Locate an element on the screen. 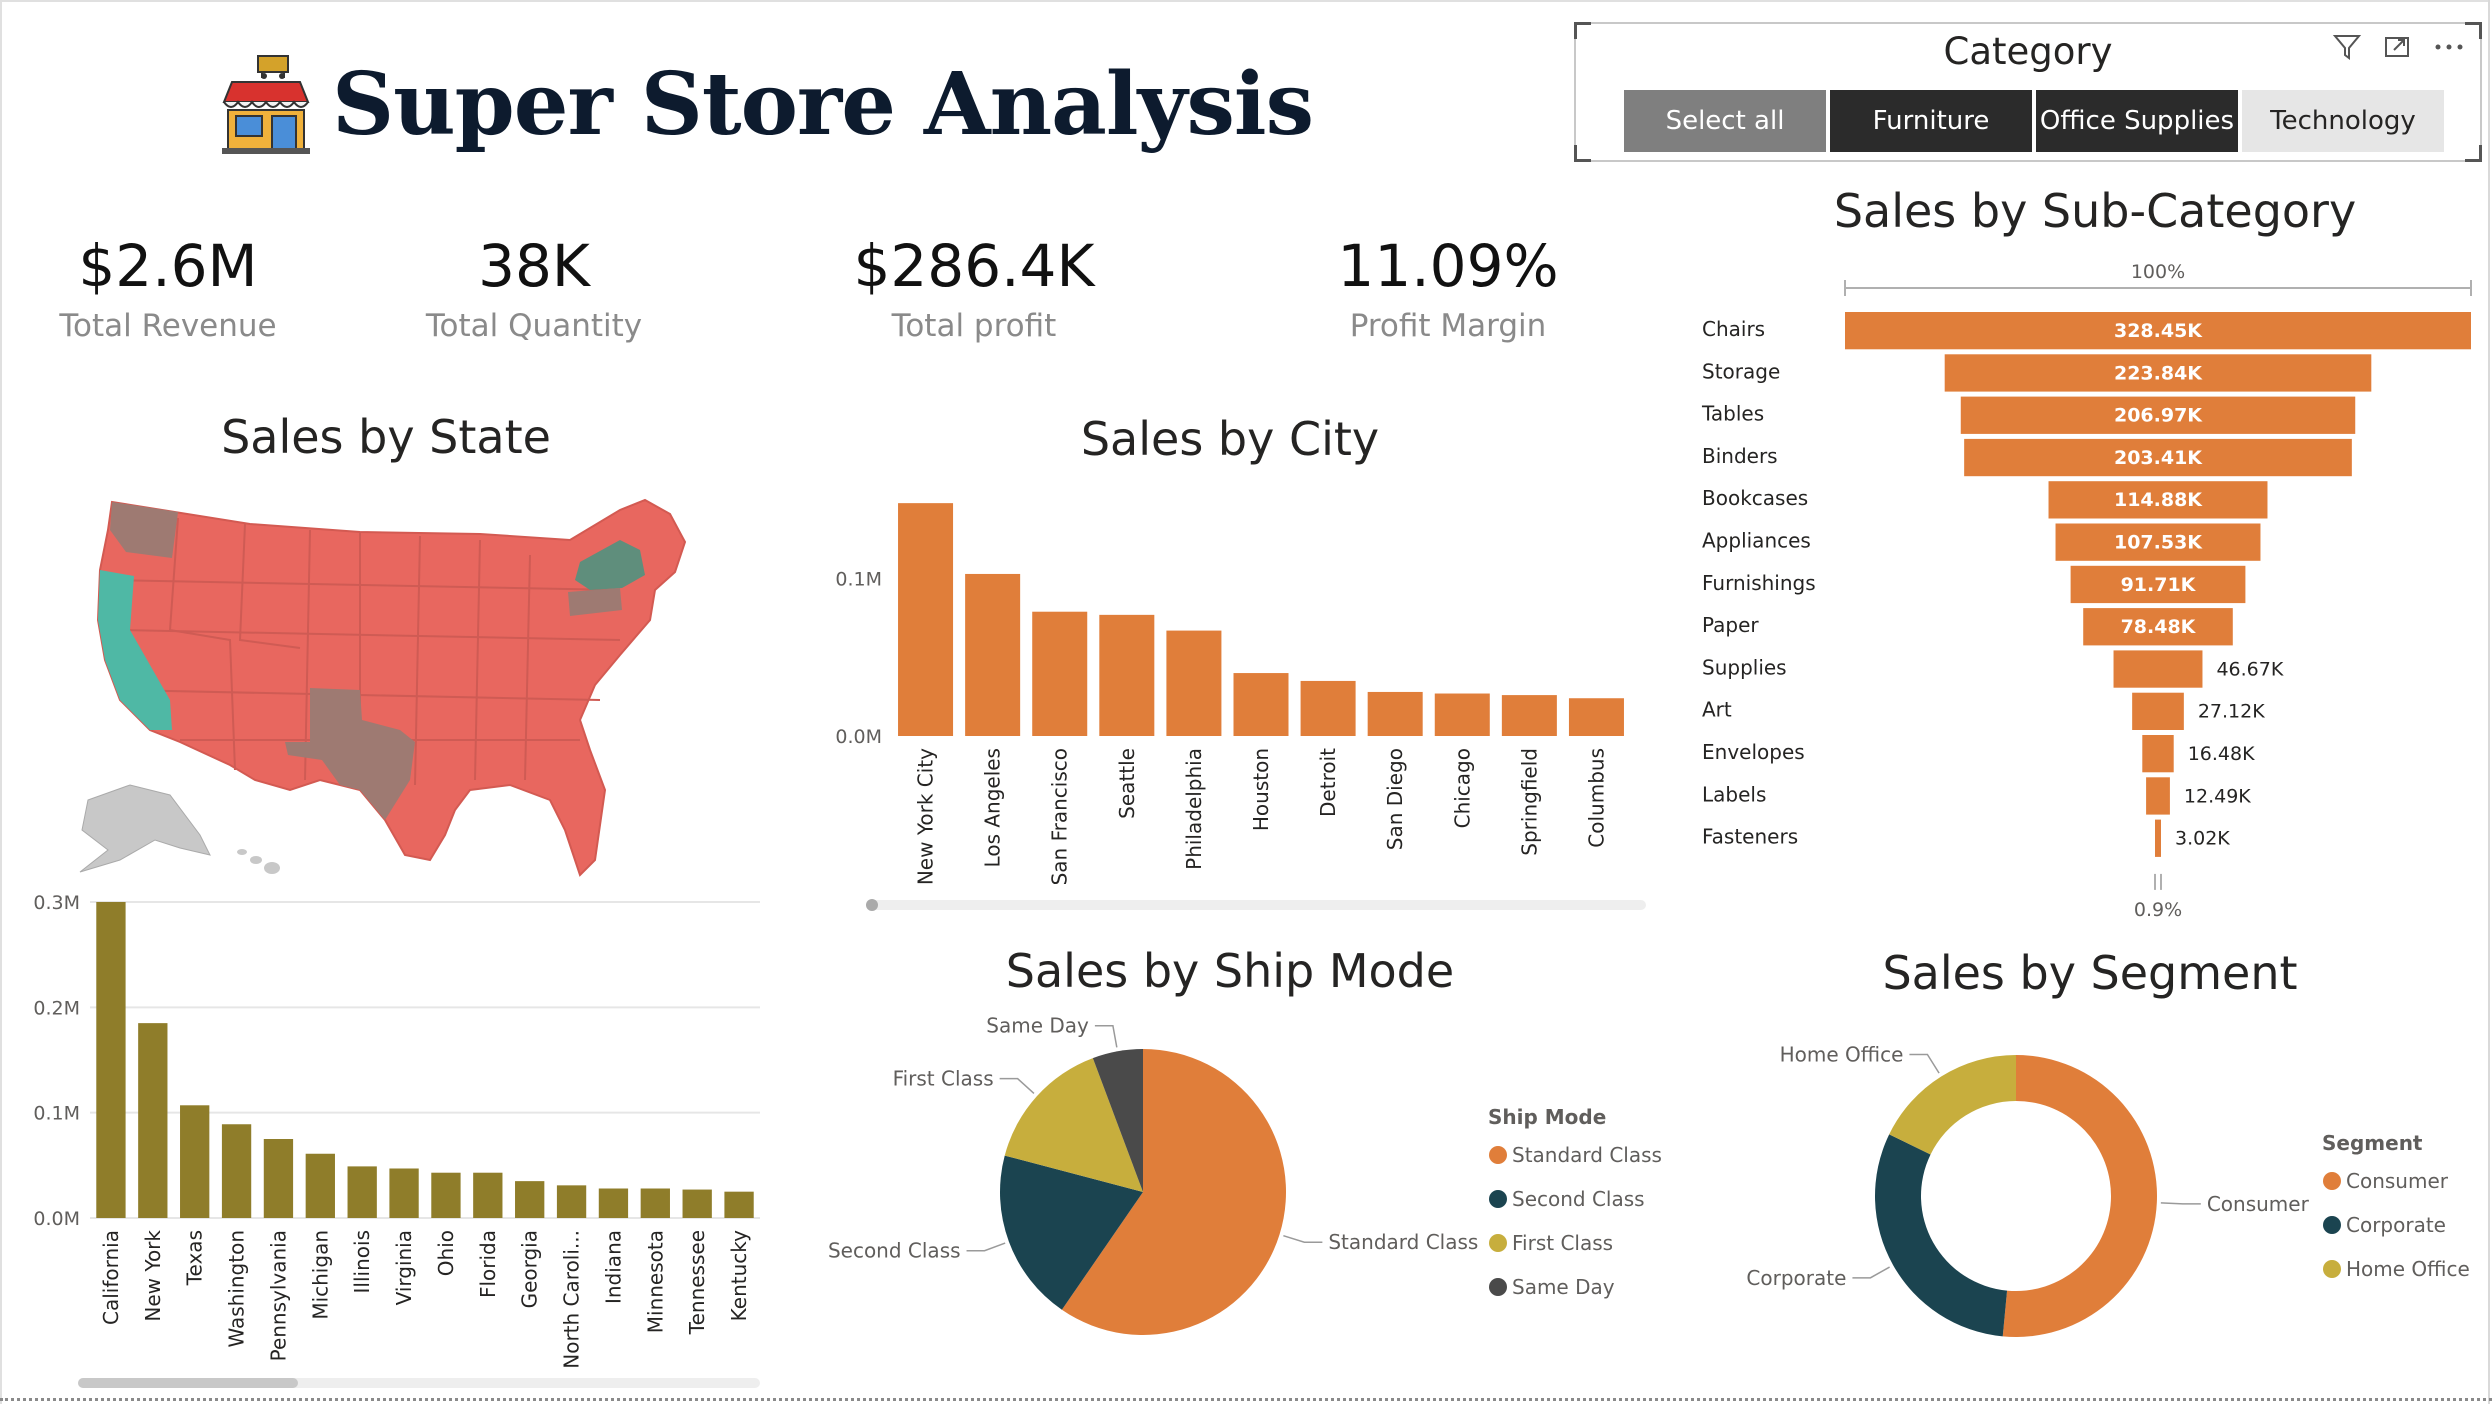 This screenshot has height=1406, width=2492. x-tick-label: Chicago is located at coordinates (1462, 788).